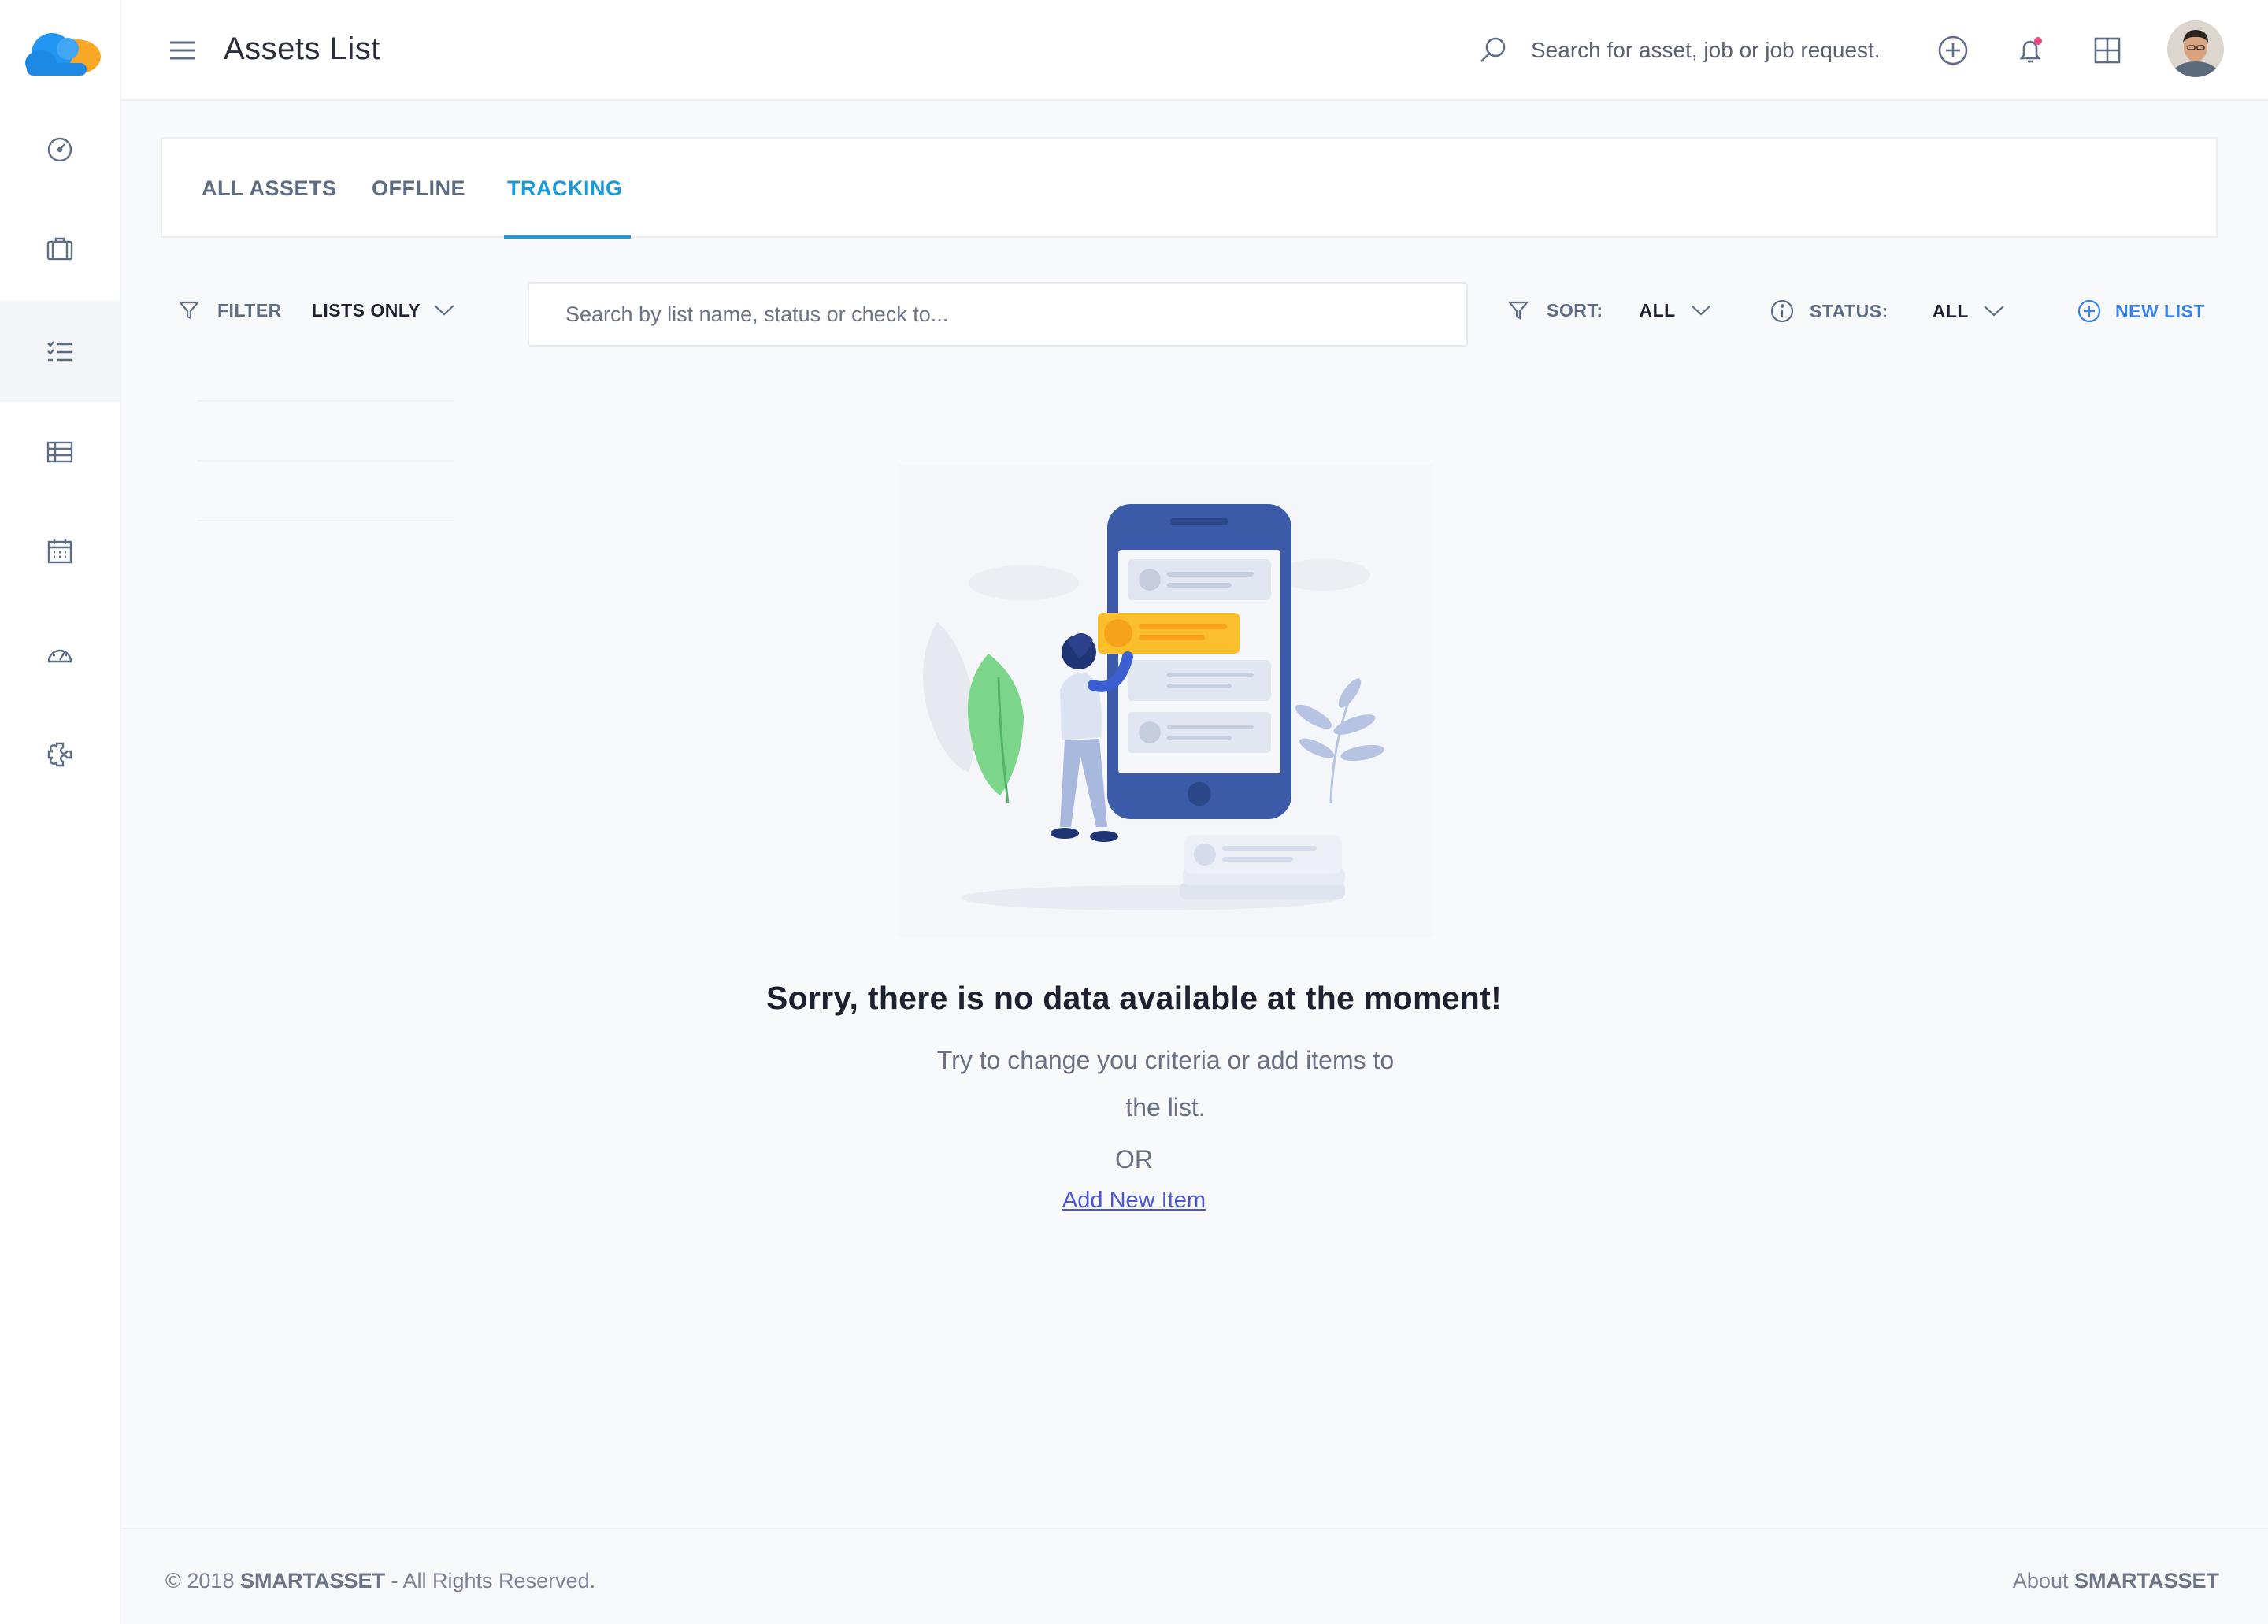  What do you see at coordinates (1189, 188) in the screenshot?
I see `tabs-card: ALL ASSETS OFFLINE TRACKING` at bounding box center [1189, 188].